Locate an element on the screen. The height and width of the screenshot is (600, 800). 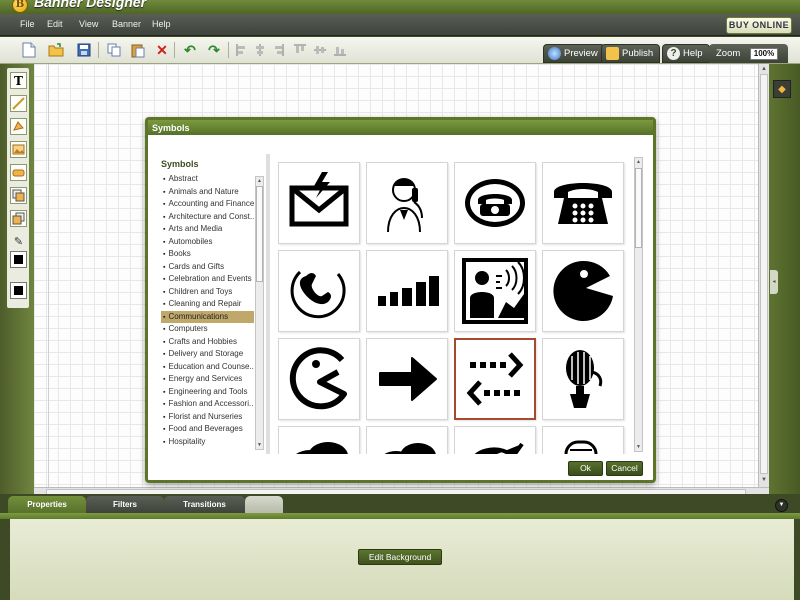
delete-icon: ✕ is located at coordinates (162, 50).